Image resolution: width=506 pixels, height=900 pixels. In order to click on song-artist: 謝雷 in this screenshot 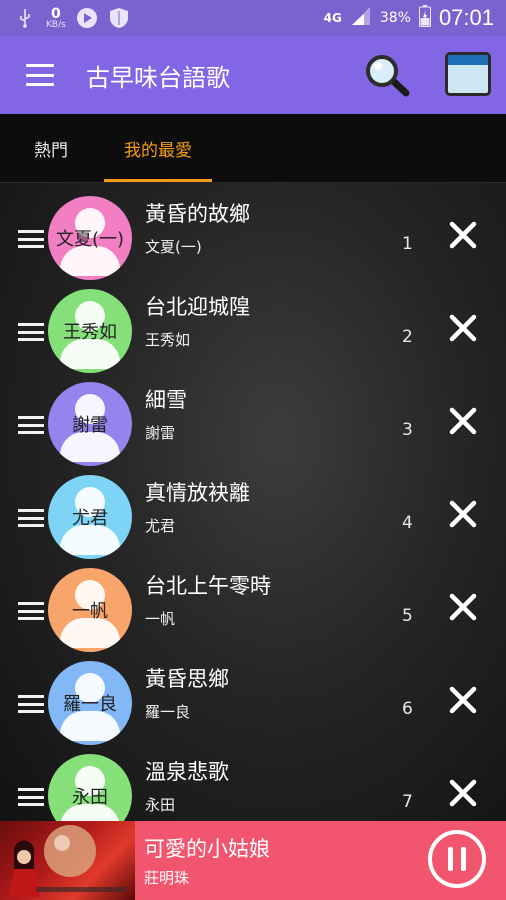, I will do `click(160, 433)`.